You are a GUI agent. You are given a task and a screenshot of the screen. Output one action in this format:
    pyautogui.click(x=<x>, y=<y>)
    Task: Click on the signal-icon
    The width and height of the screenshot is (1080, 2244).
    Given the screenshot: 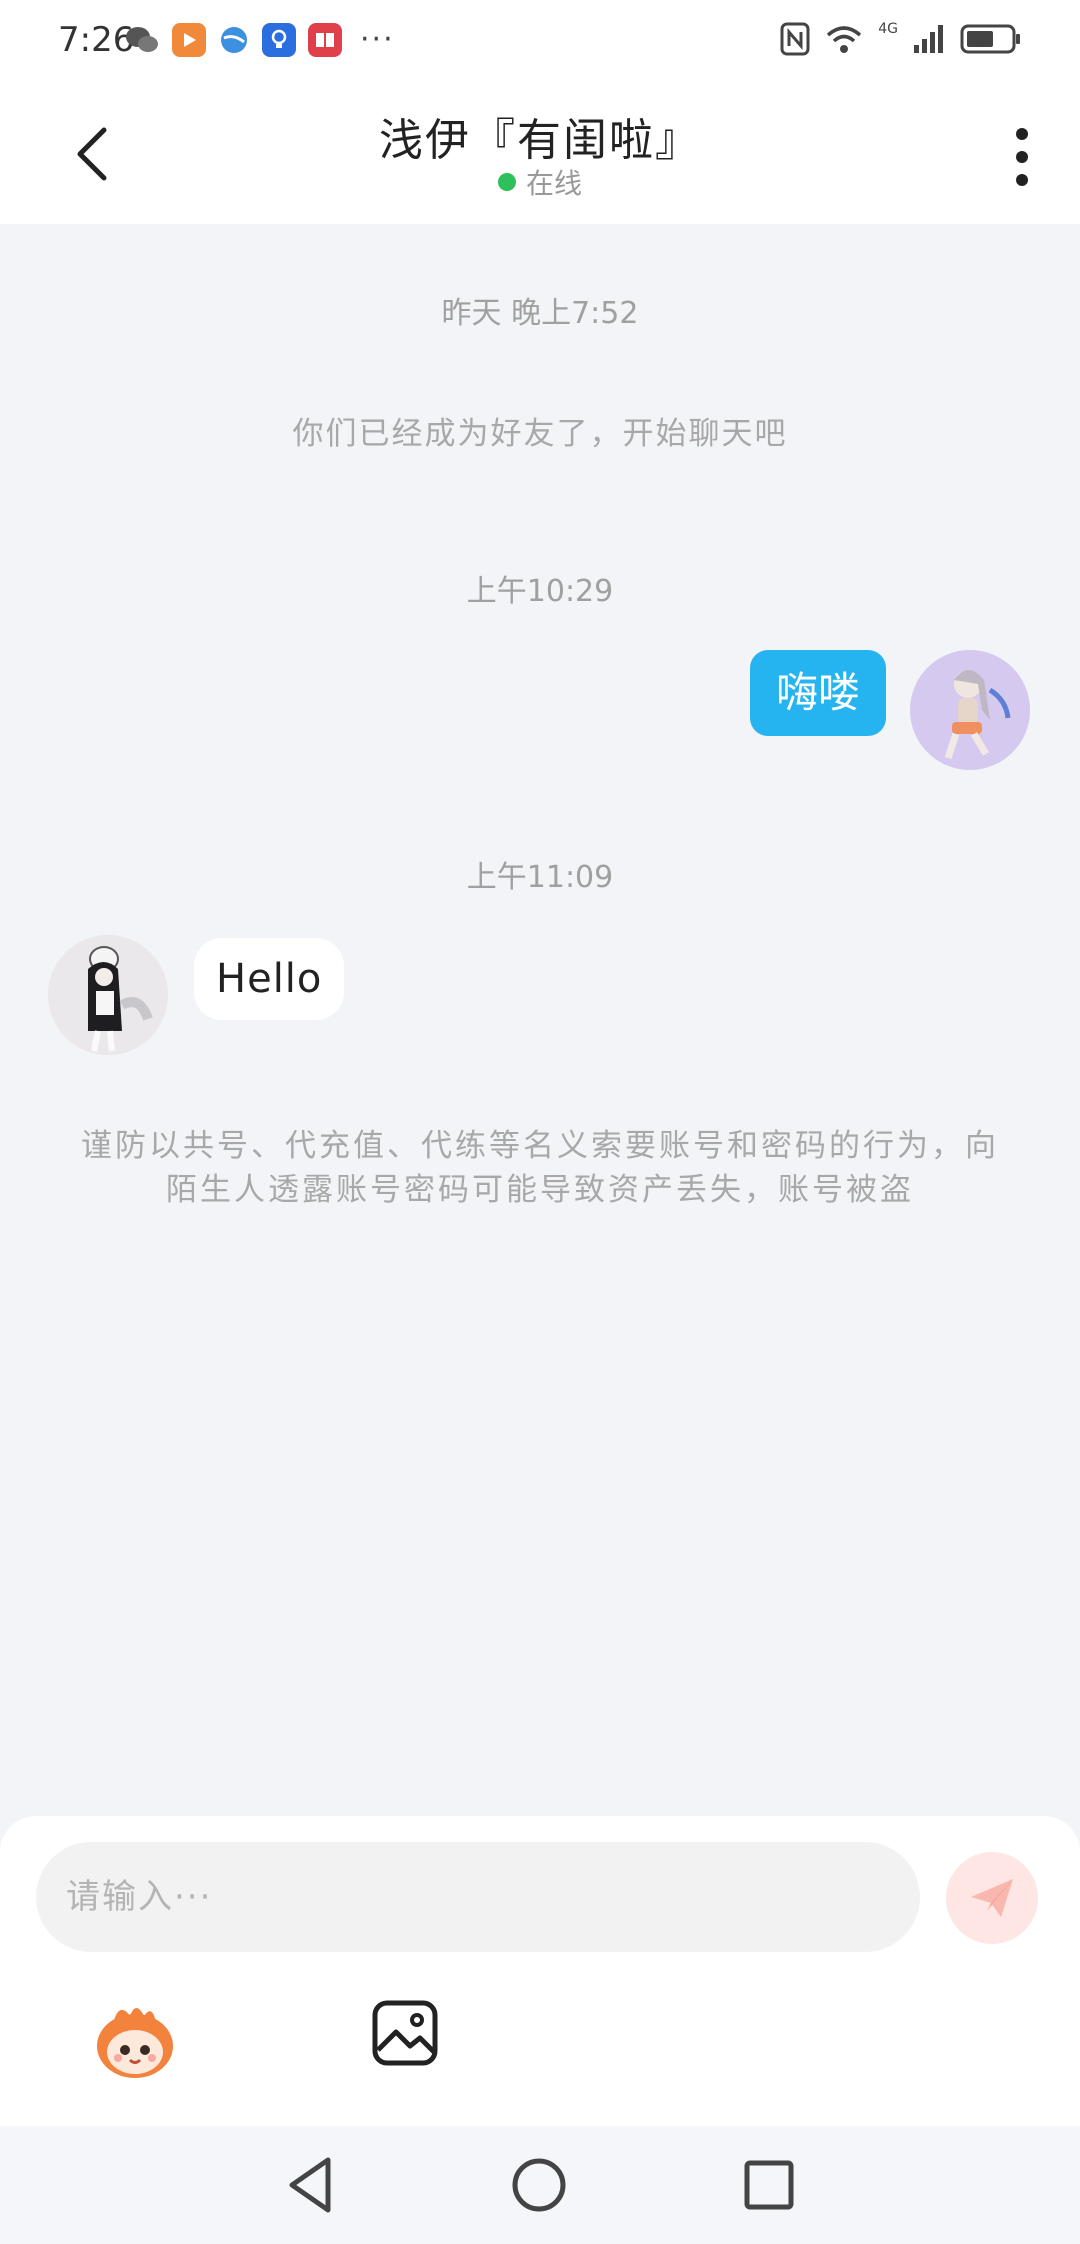 What is the action you would take?
    pyautogui.click(x=928, y=39)
    